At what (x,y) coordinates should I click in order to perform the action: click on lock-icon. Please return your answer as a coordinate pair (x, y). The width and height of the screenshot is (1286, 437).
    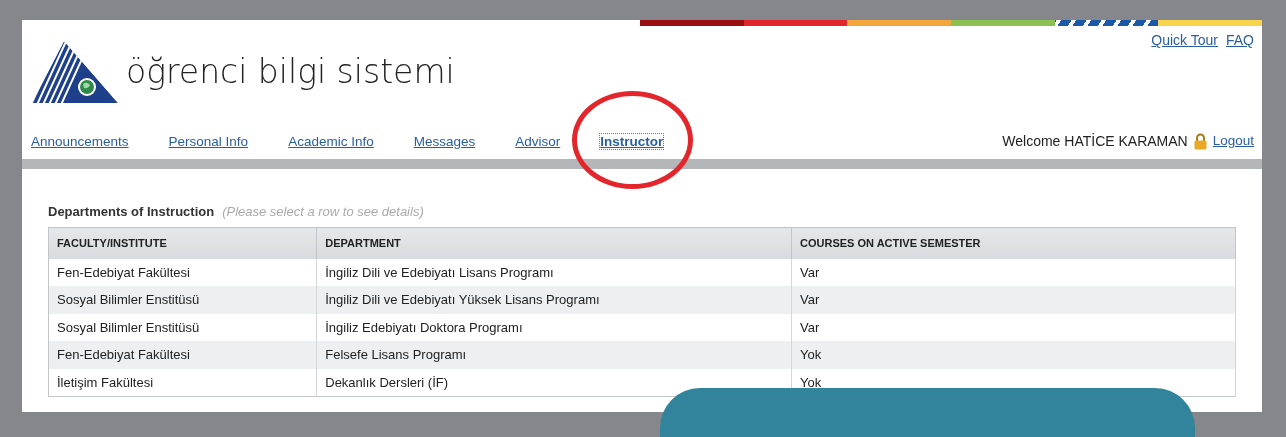
    Looking at the image, I should click on (1200, 141).